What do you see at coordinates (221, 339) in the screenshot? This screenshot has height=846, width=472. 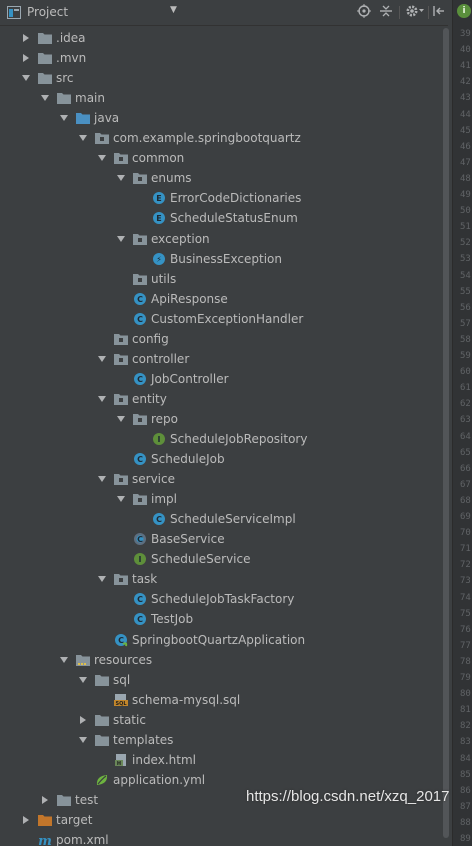 I see `tree-node: config` at bounding box center [221, 339].